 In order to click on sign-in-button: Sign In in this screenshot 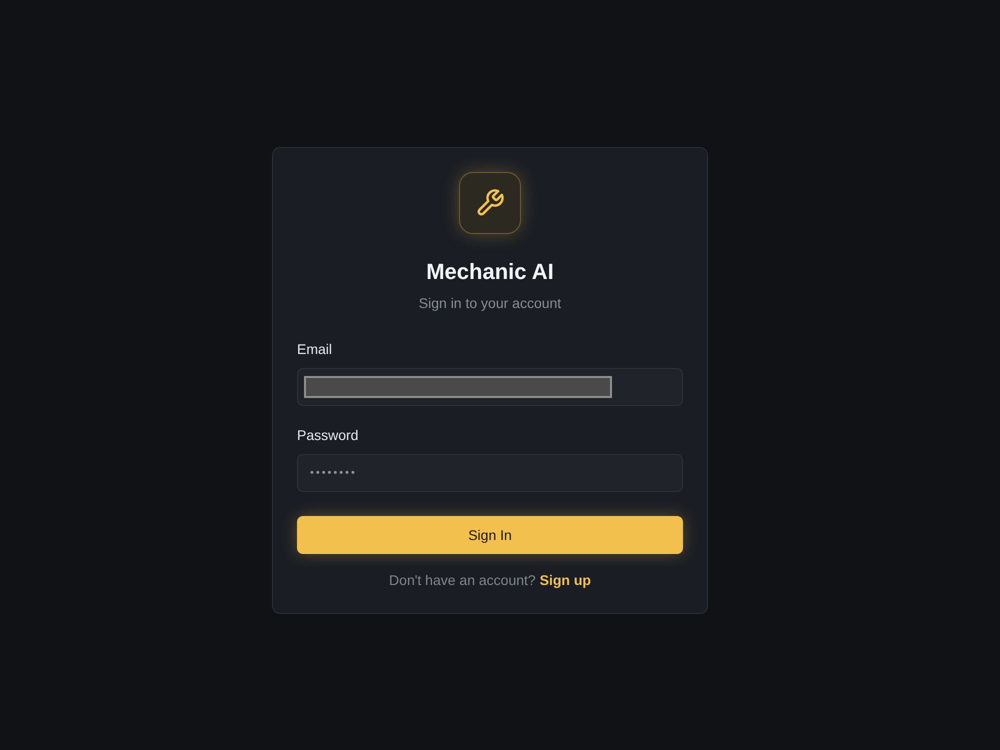, I will do `click(490, 535)`.